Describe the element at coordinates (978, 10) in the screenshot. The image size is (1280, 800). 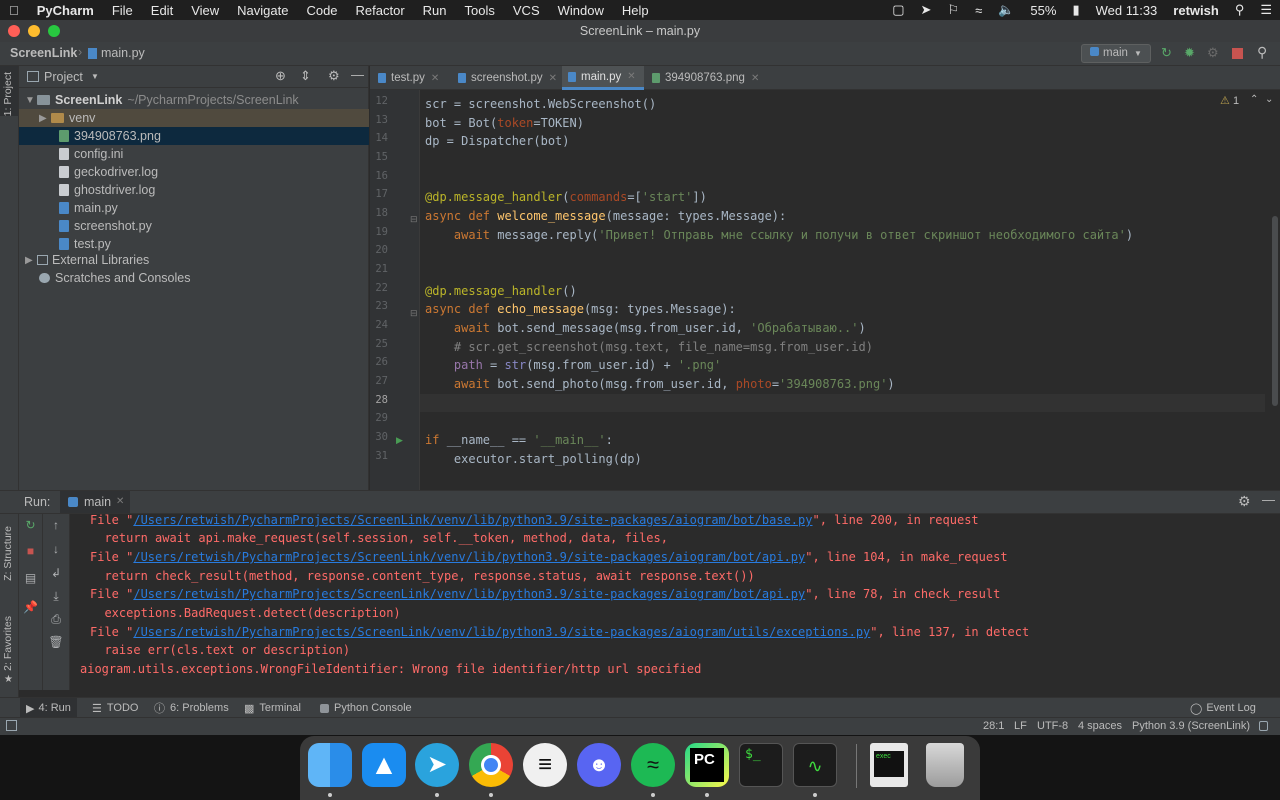
I see `wifi-icon: ≈` at that location.